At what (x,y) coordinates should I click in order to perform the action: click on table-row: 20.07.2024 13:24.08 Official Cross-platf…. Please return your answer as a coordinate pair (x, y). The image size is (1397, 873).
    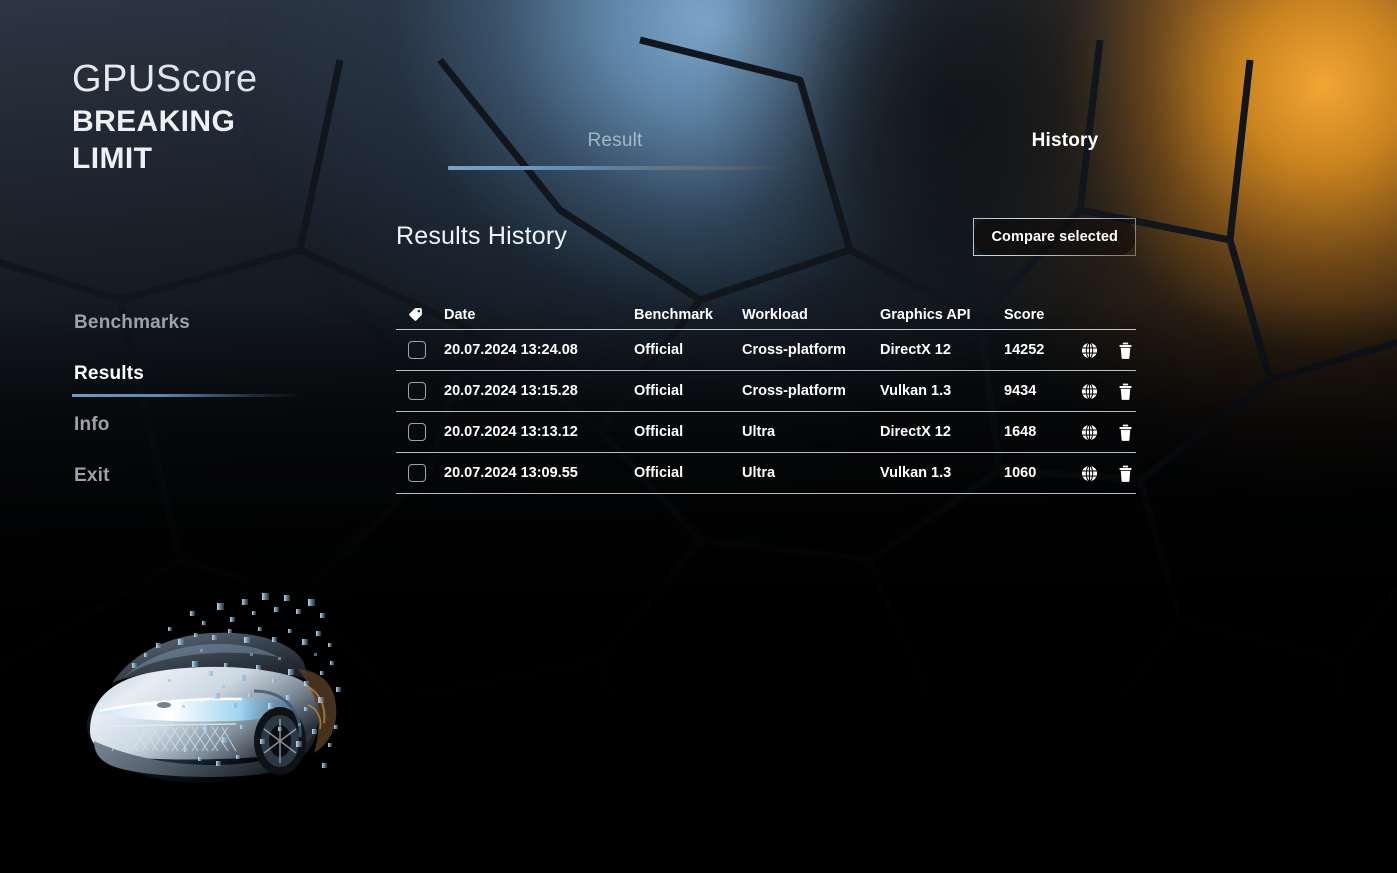
    Looking at the image, I should click on (766, 350).